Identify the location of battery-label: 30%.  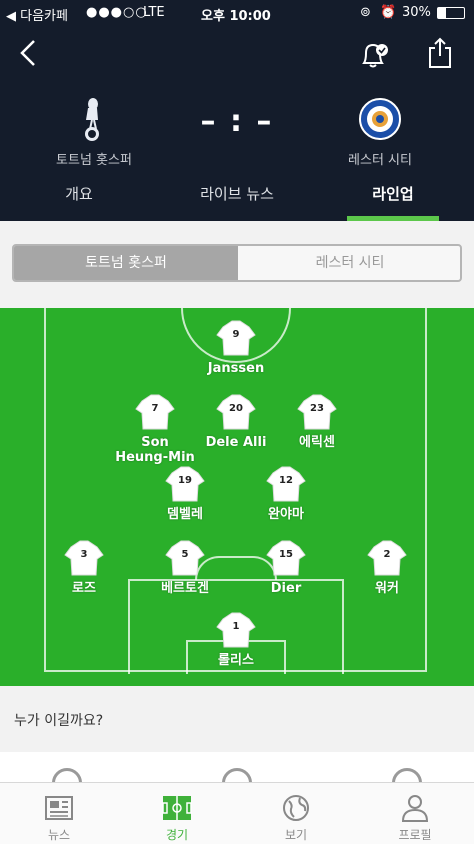
(416, 12).